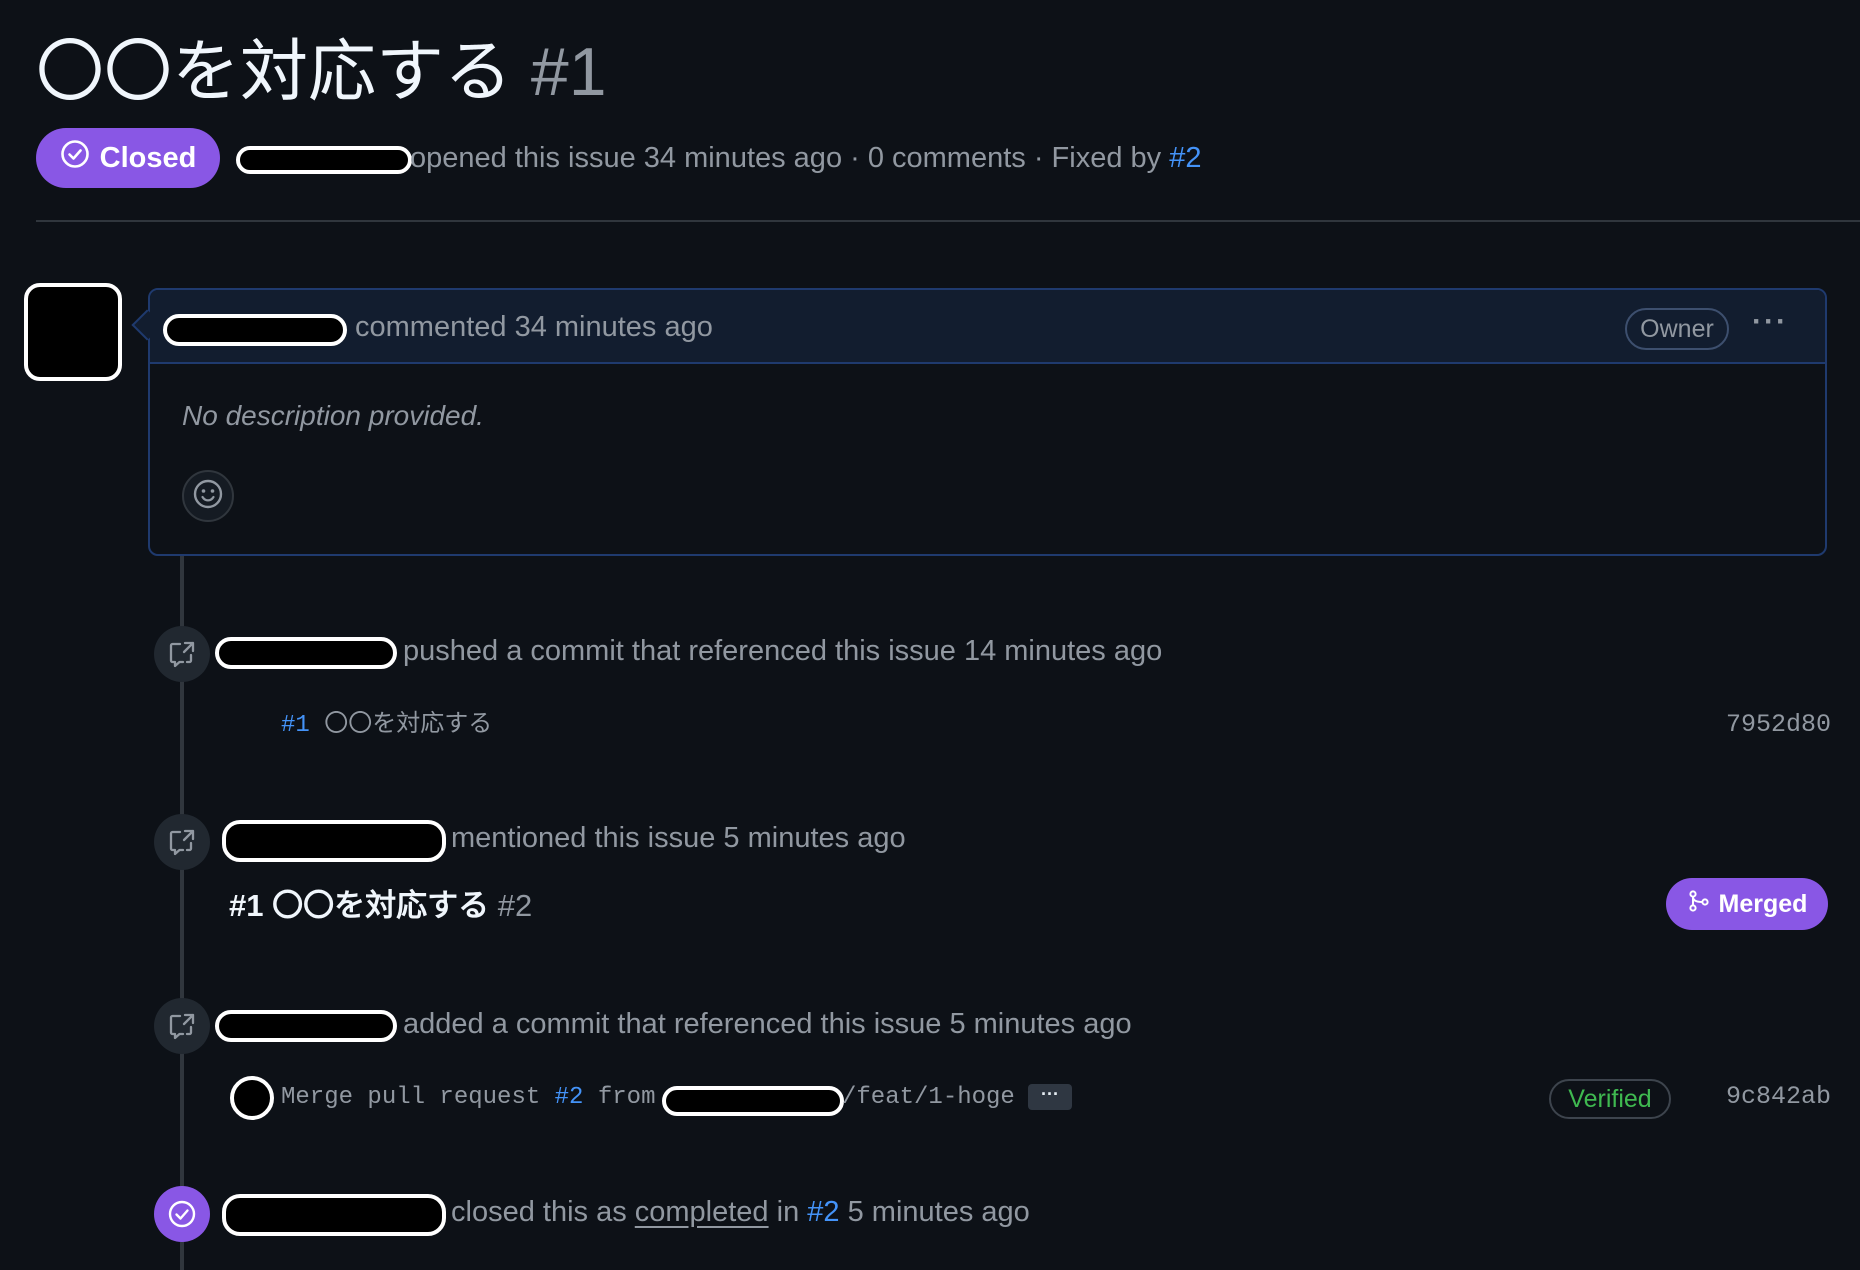 The height and width of the screenshot is (1270, 1860). I want to click on closed-text-before: closed this as, so click(539, 1212).